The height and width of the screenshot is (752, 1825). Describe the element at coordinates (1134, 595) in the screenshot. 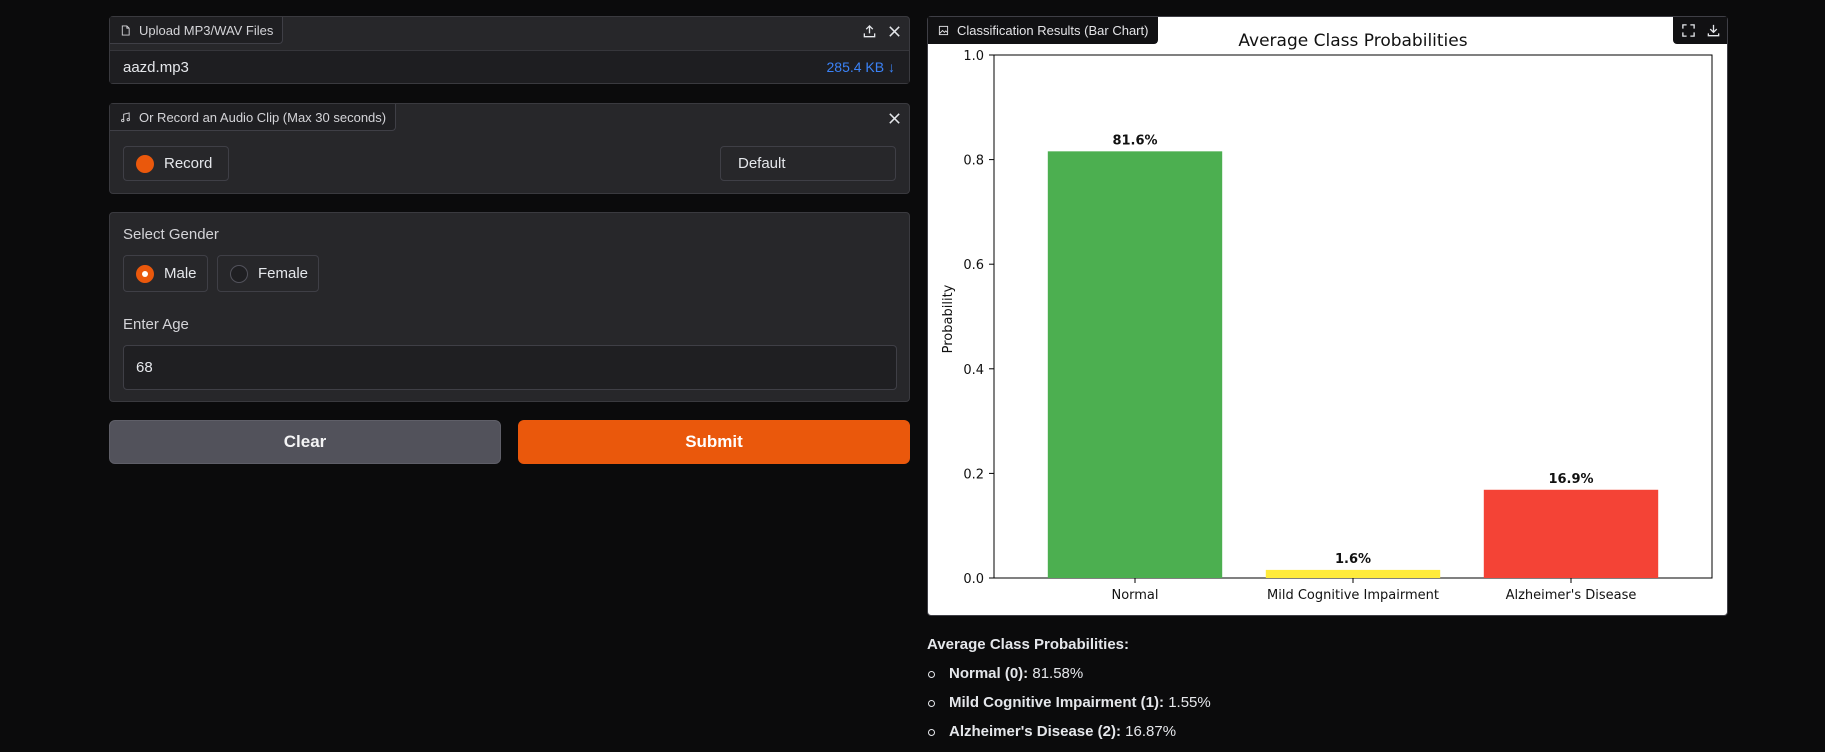

I see `x-tick-label: Normal` at that location.